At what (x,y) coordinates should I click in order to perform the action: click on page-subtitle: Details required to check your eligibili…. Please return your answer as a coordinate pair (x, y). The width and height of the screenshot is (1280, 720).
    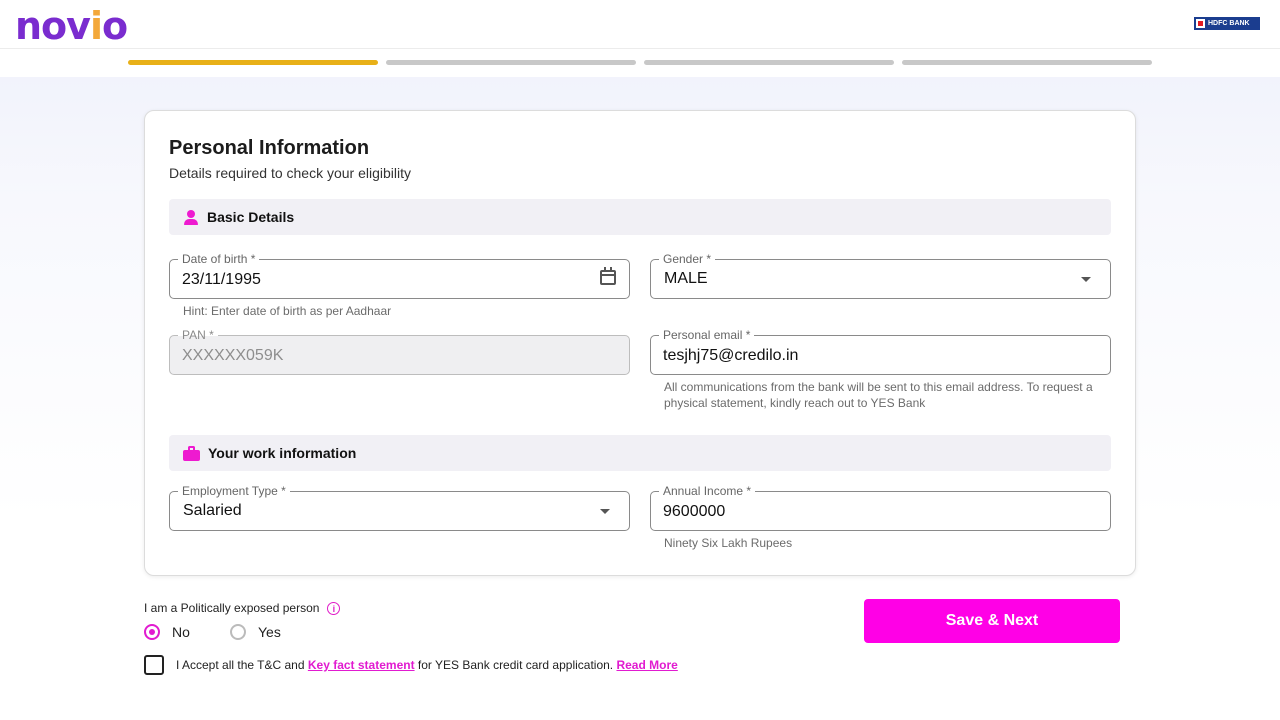
    Looking at the image, I should click on (290, 173).